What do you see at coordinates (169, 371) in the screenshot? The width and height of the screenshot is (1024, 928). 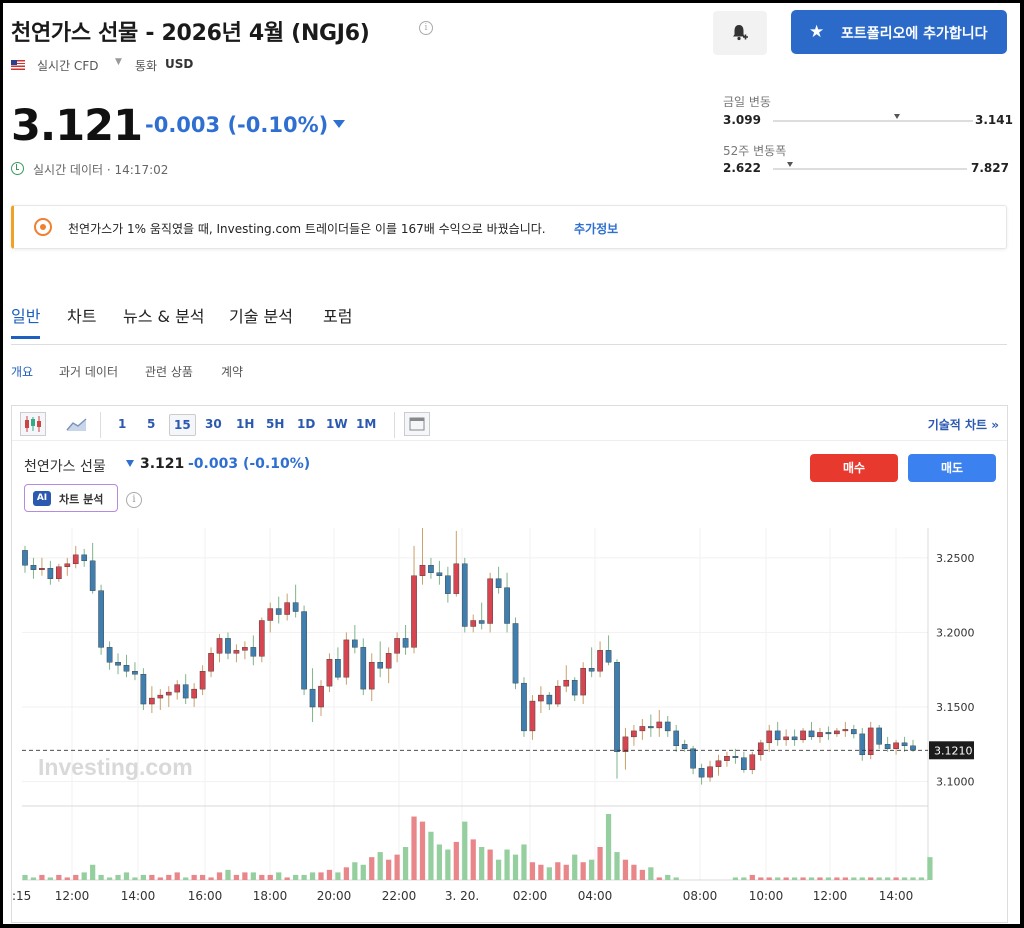 I see `subtab-related: 관련 상품` at bounding box center [169, 371].